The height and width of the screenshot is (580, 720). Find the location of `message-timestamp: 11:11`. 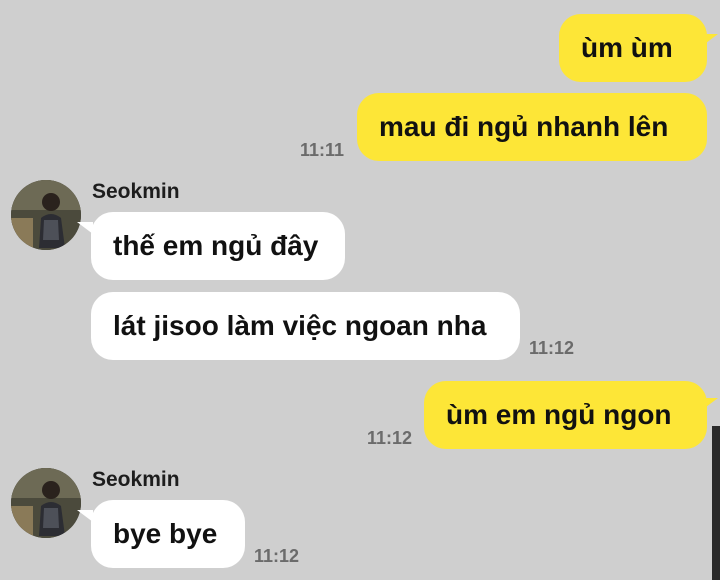

message-timestamp: 11:11 is located at coordinates (322, 150).